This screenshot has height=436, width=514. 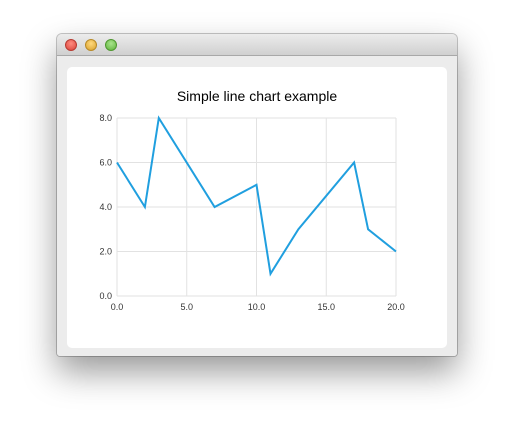 I want to click on y-tick-label: 8.0, so click(x=105, y=118).